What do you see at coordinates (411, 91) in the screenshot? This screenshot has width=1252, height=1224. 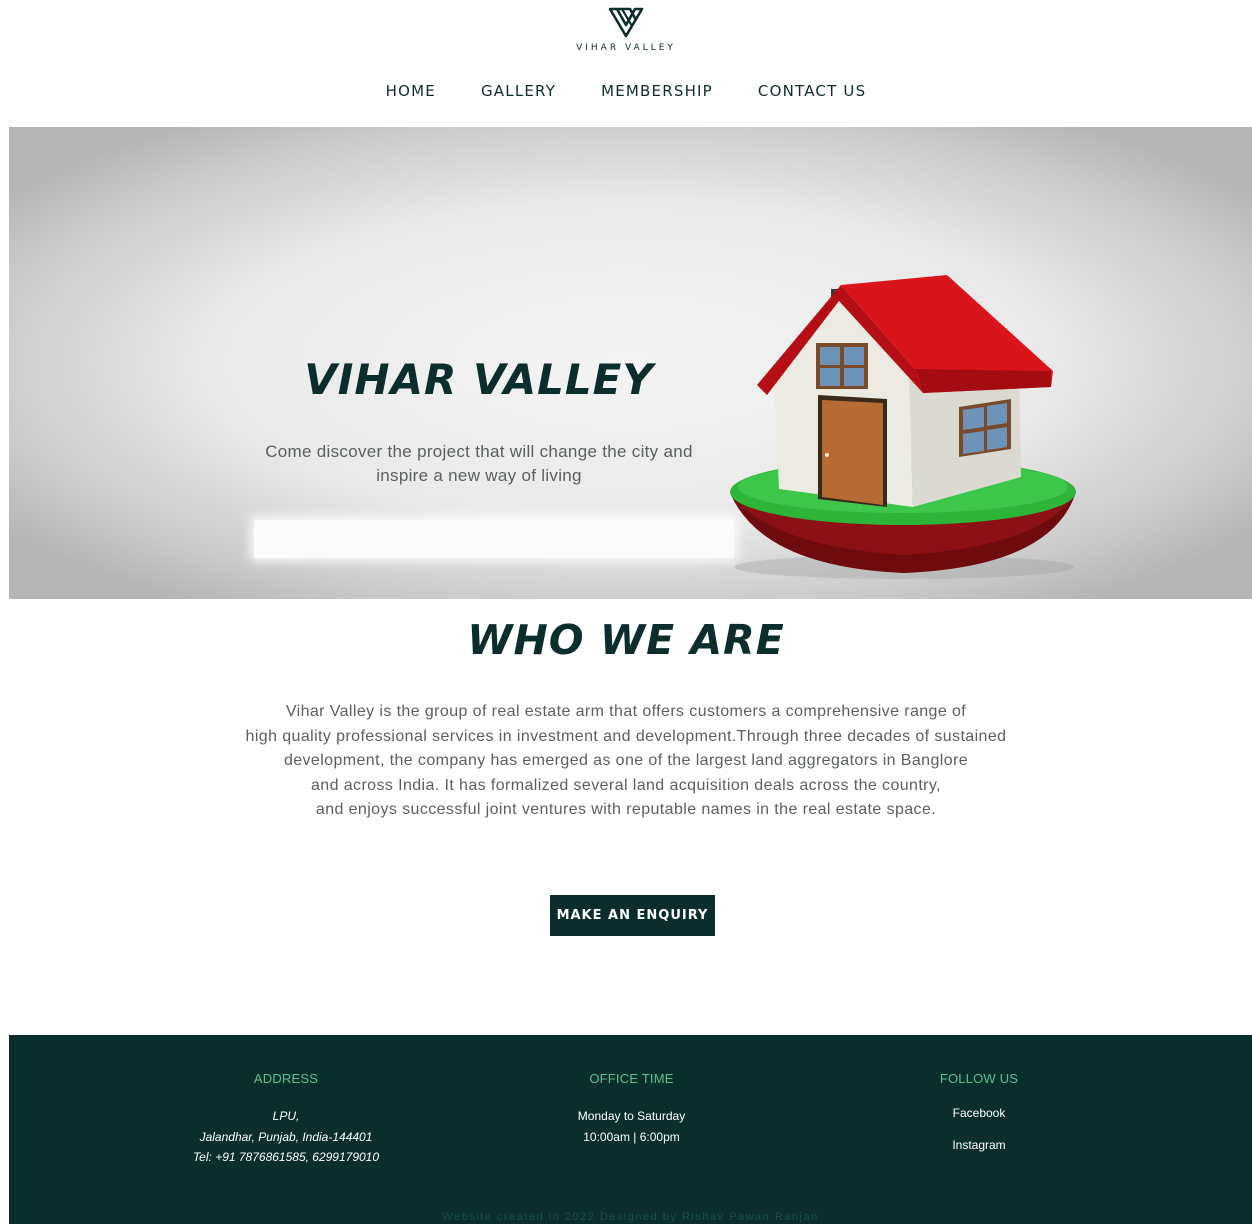 I see `nav-home: HOME` at bounding box center [411, 91].